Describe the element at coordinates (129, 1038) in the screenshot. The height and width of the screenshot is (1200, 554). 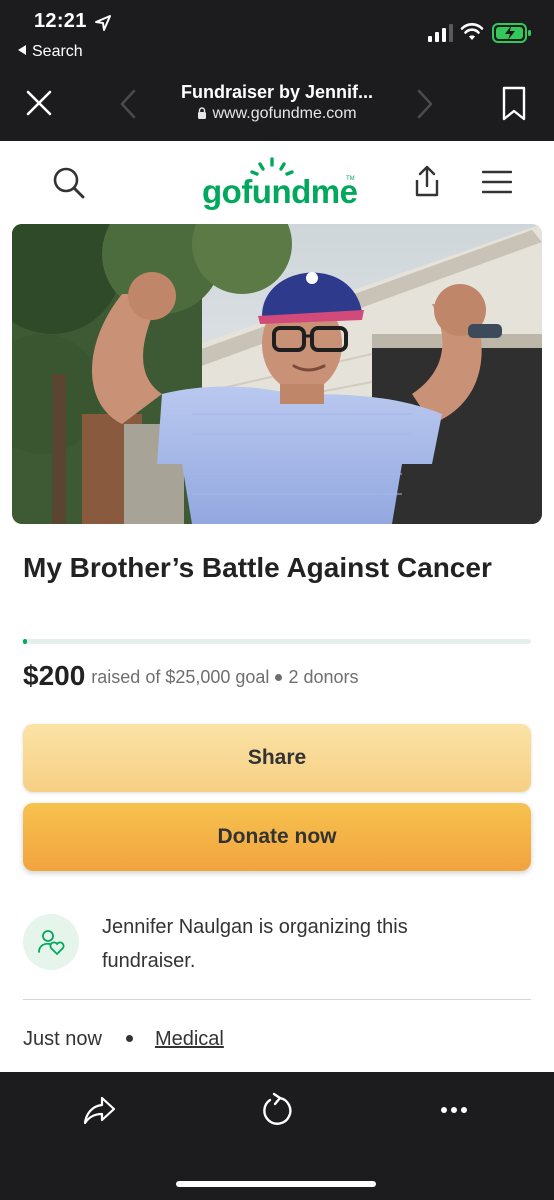
I see `meta-separator` at that location.